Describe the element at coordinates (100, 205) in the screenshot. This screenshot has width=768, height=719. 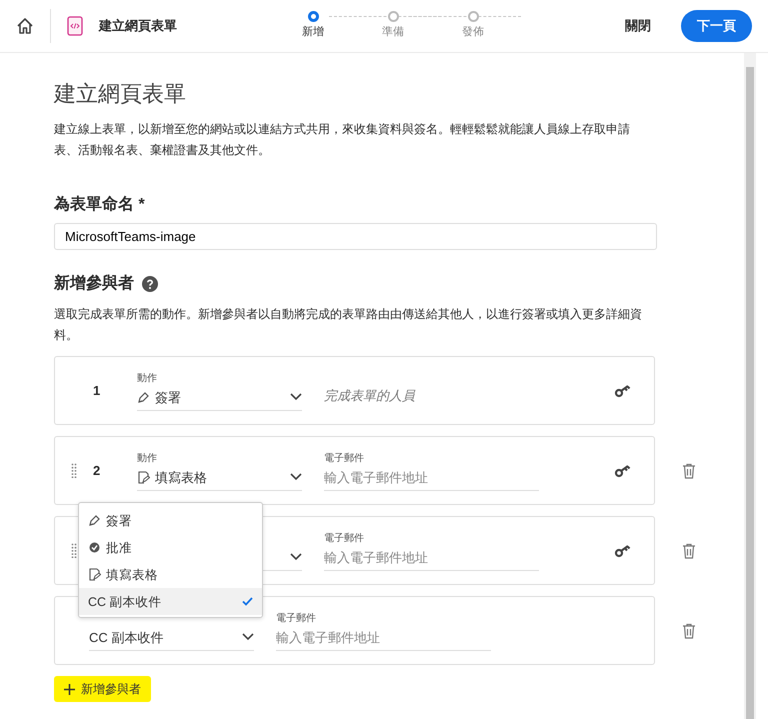
I see `field-label: 為表單命名 *` at that location.